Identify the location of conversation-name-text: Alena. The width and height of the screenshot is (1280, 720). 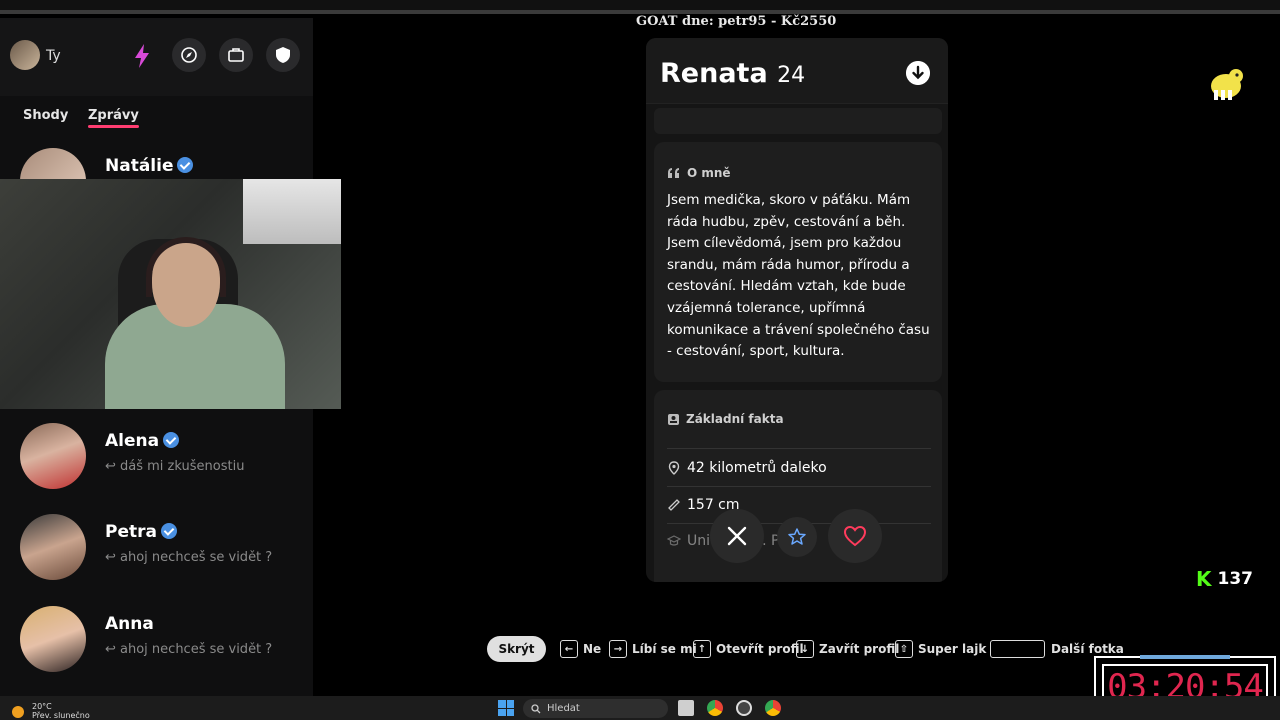
(132, 441).